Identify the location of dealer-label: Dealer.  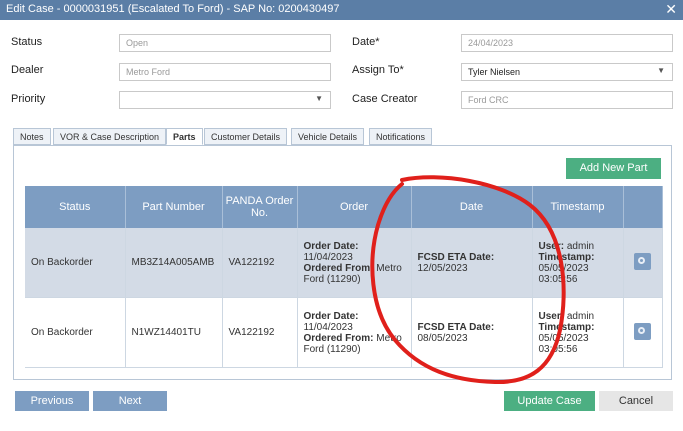
(27, 70).